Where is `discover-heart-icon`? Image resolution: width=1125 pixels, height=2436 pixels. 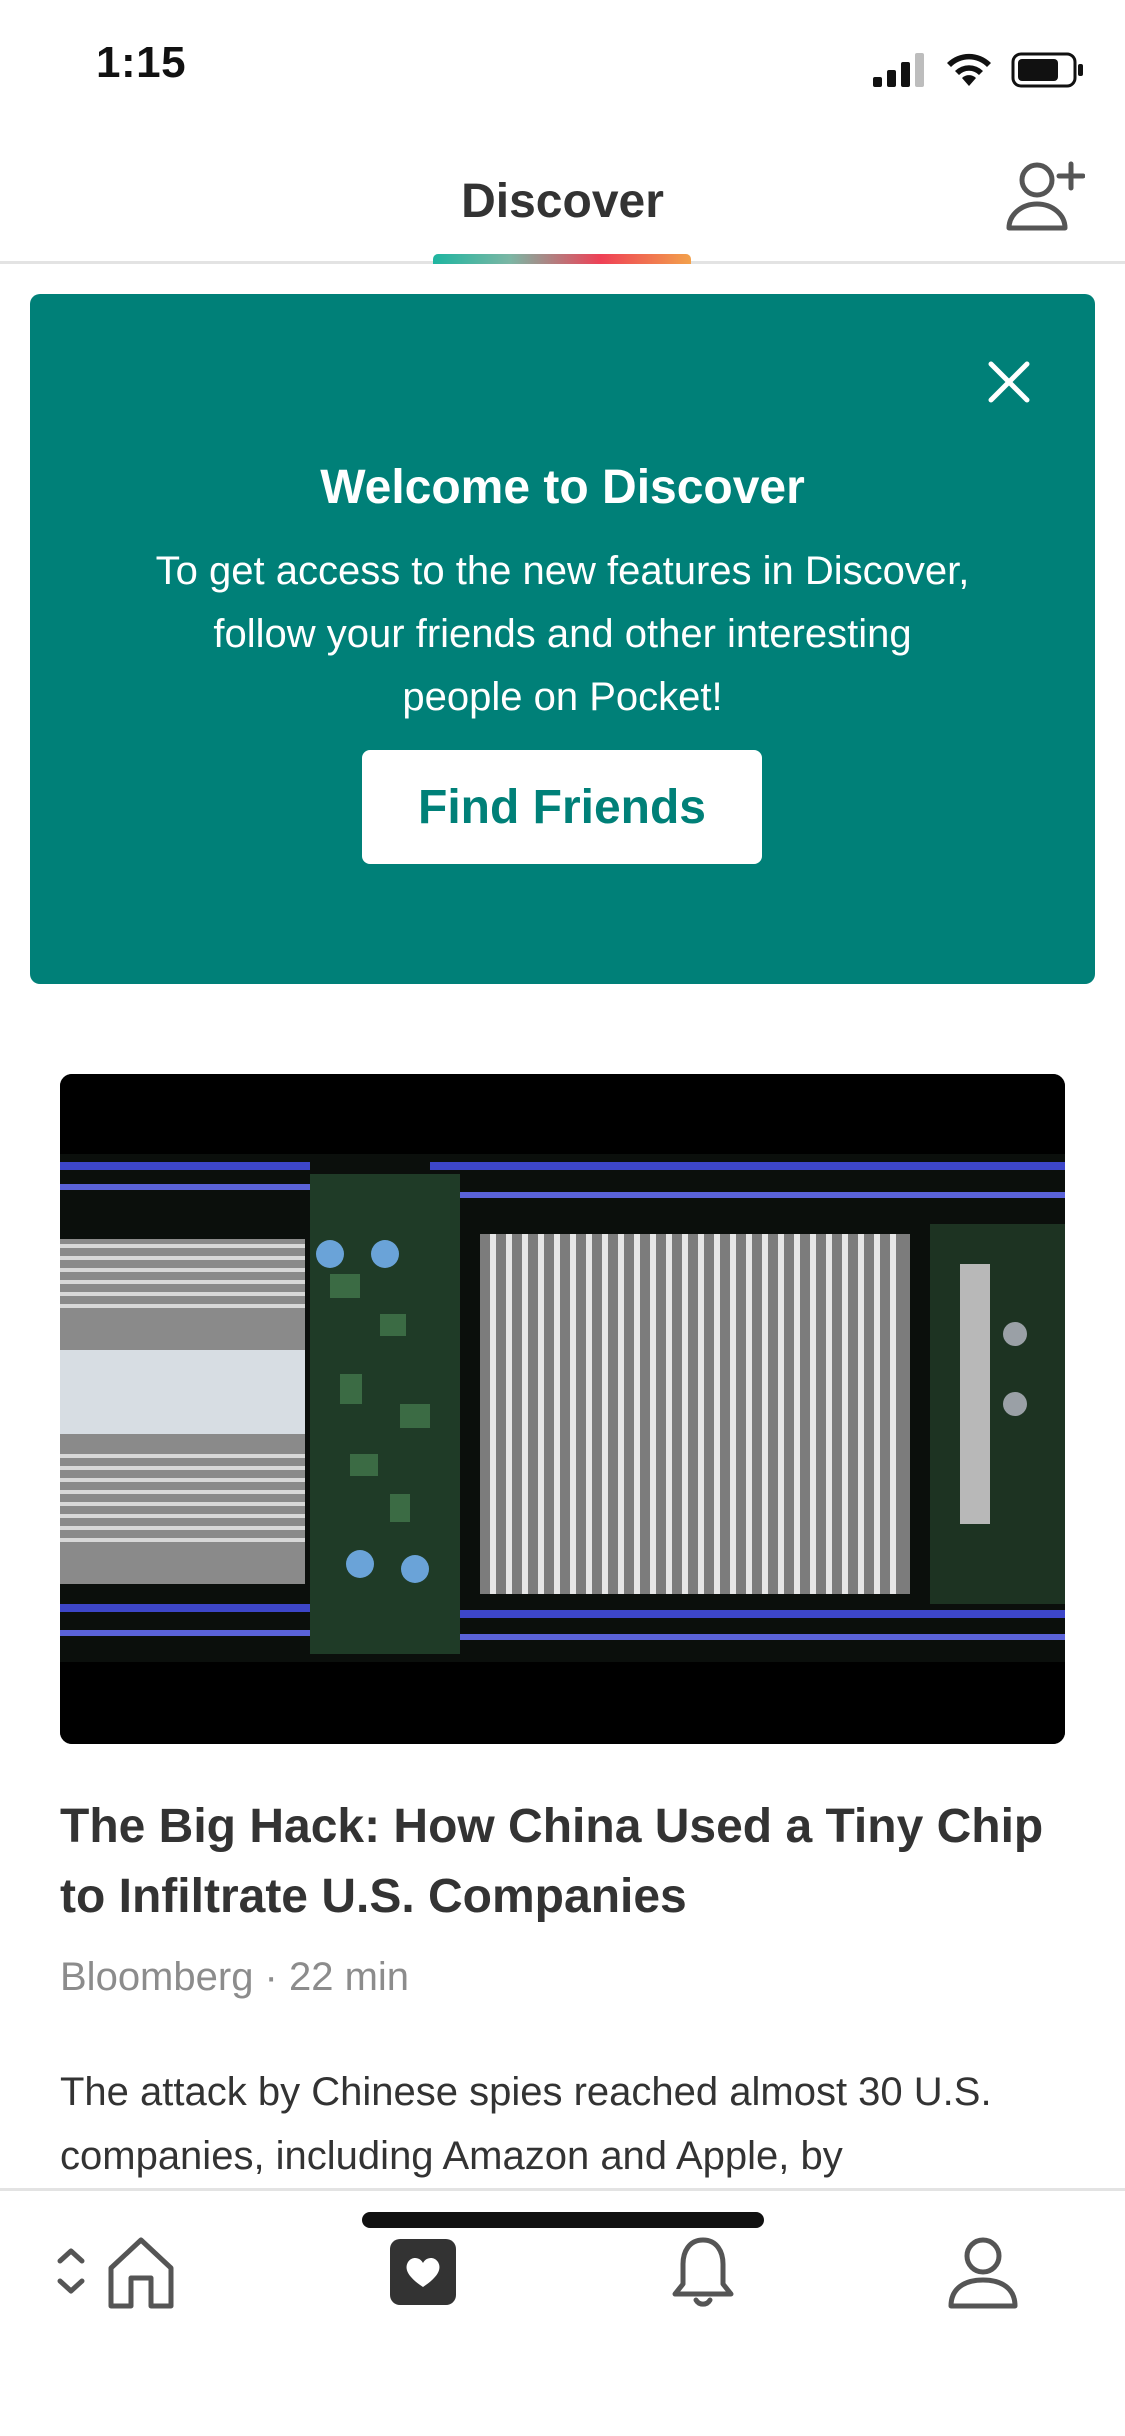 discover-heart-icon is located at coordinates (423, 2272).